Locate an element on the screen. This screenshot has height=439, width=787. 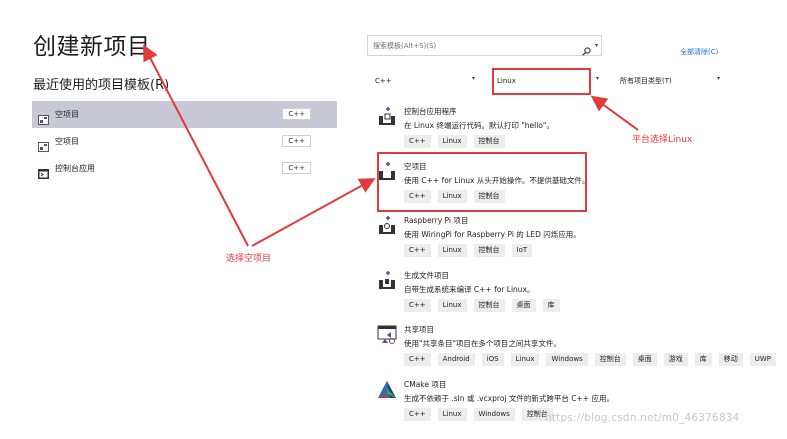
arrow-to-empty-project is located at coordinates (313, 212).